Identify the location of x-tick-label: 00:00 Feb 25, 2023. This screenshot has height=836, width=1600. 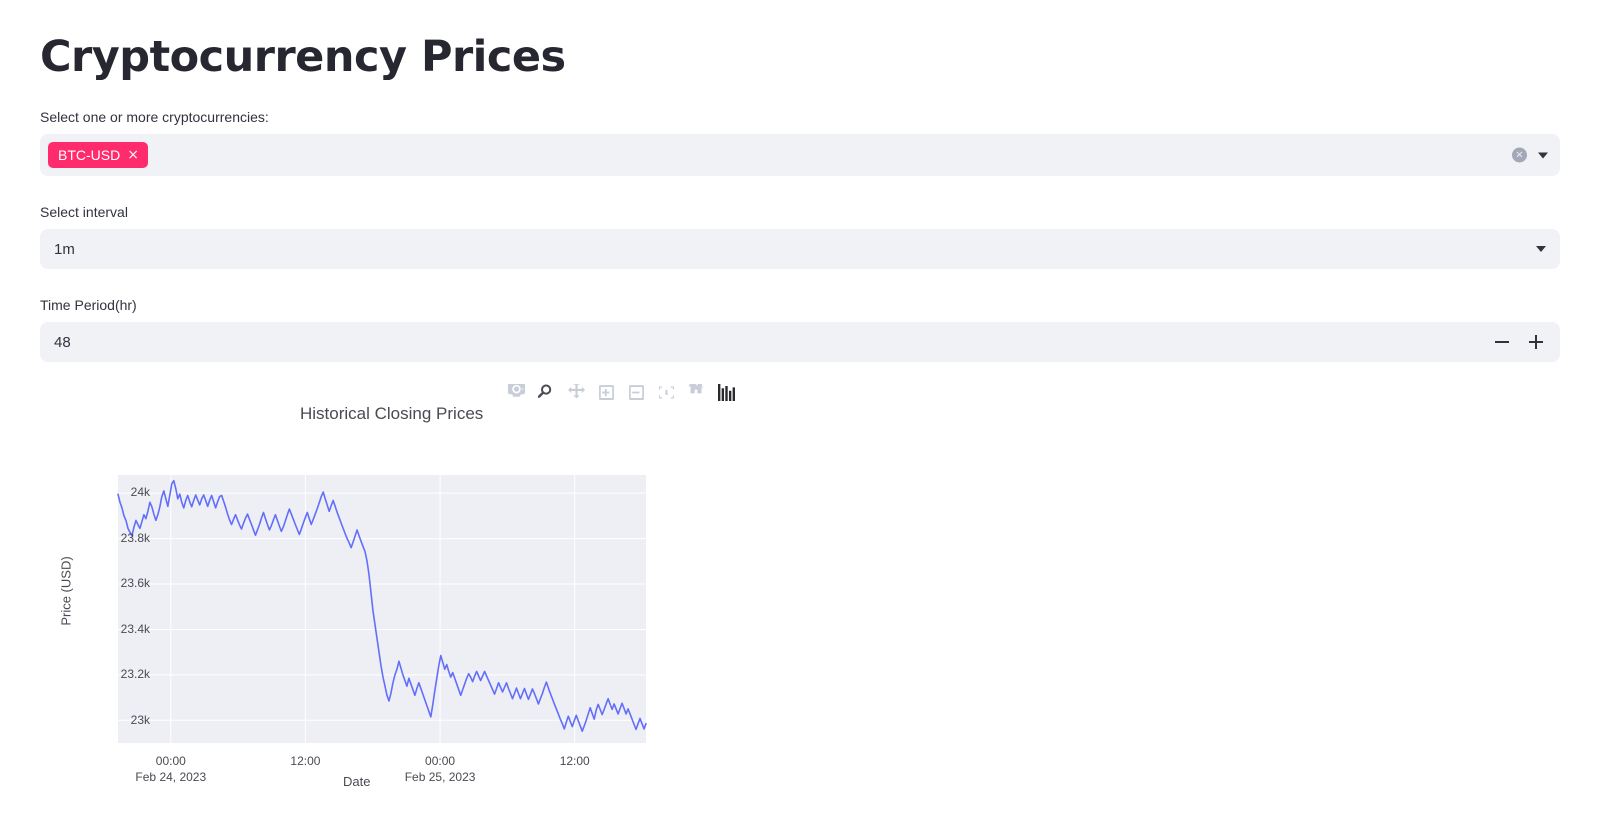
(440, 769).